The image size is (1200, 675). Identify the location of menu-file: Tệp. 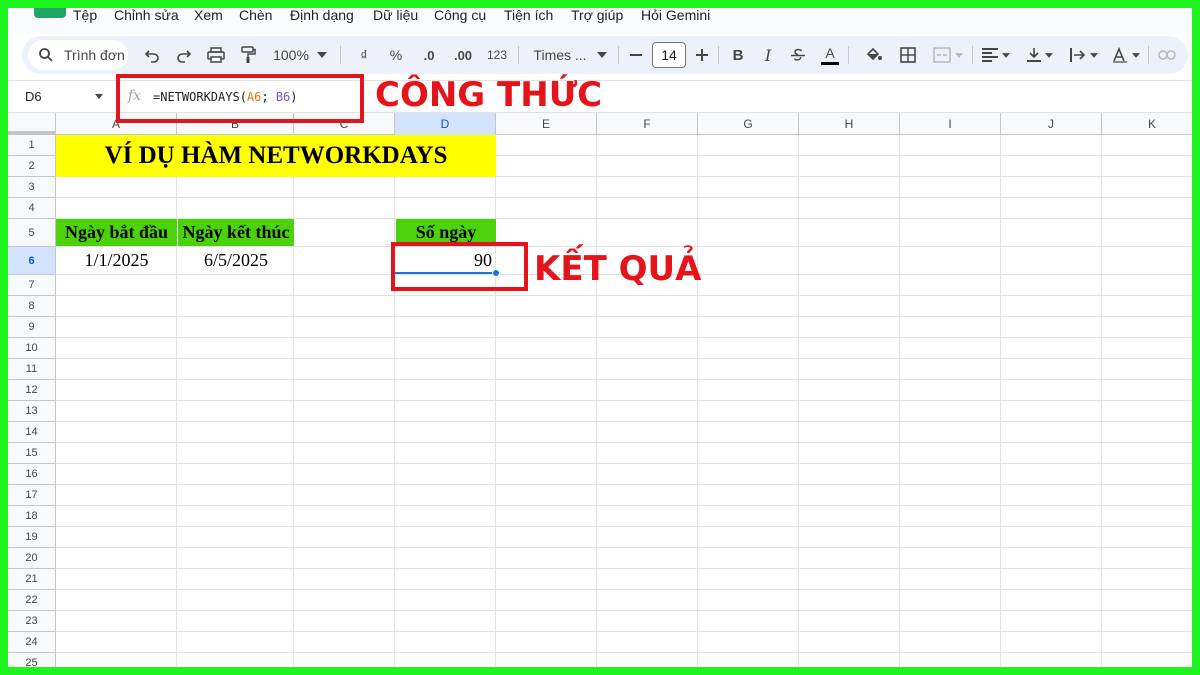
(85, 15).